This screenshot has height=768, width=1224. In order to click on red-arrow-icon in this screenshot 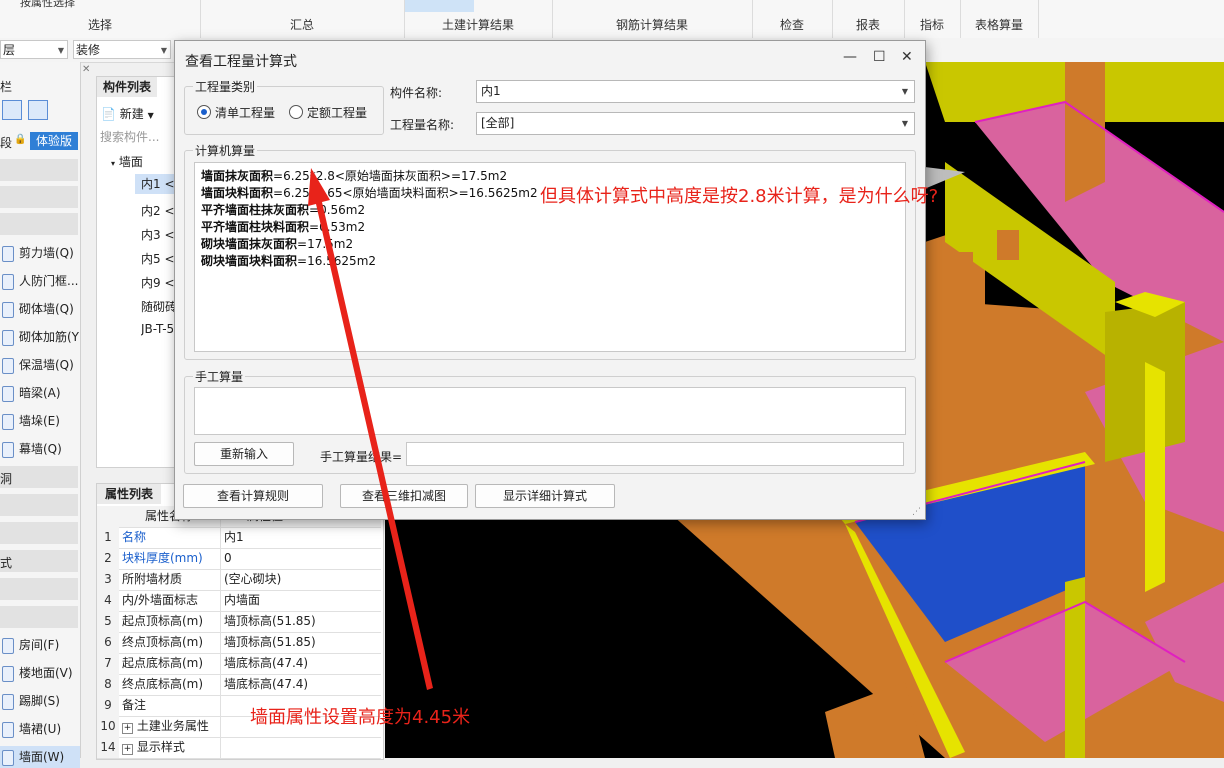, I will do `click(370, 429)`.